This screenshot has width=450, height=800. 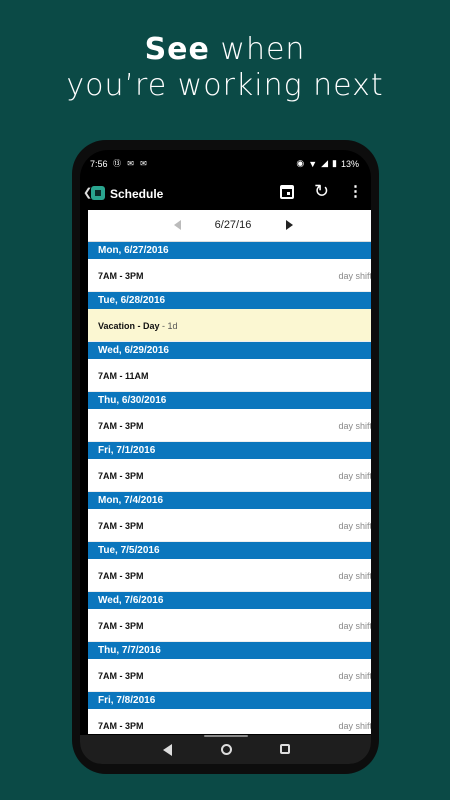 I want to click on gesture-pill, so click(x=226, y=736).